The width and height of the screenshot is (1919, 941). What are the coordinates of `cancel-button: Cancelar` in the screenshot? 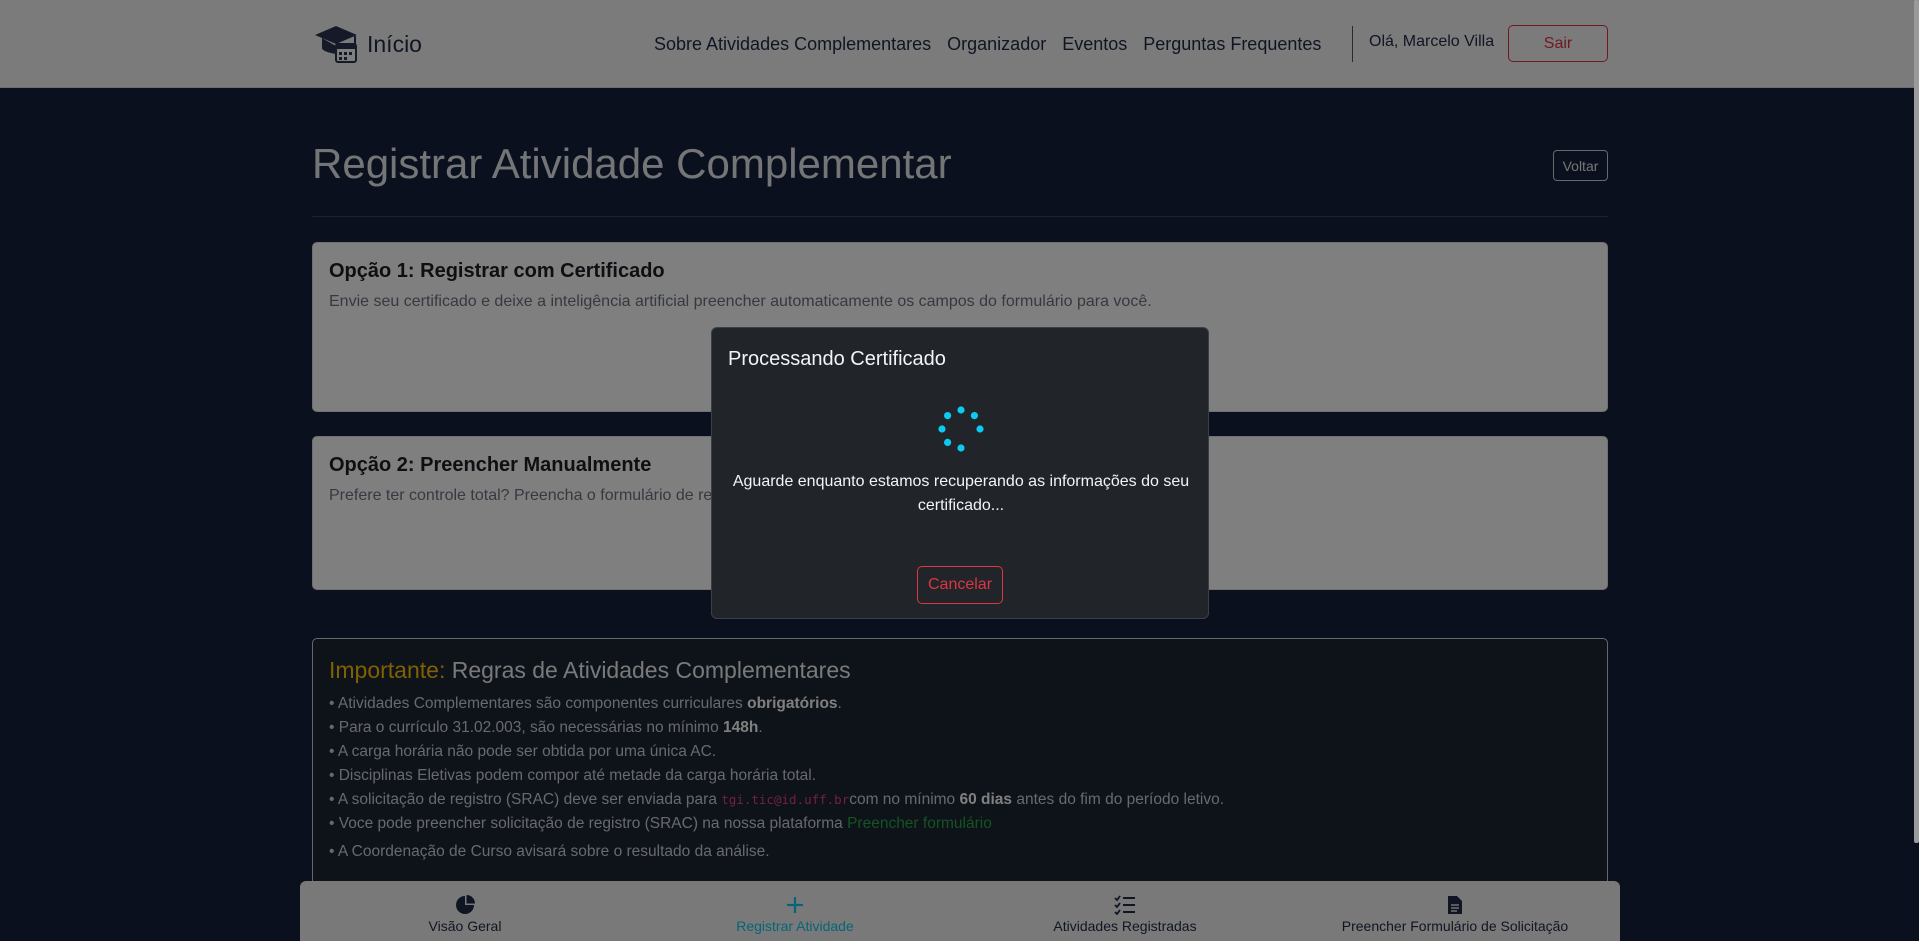 It's located at (960, 585).